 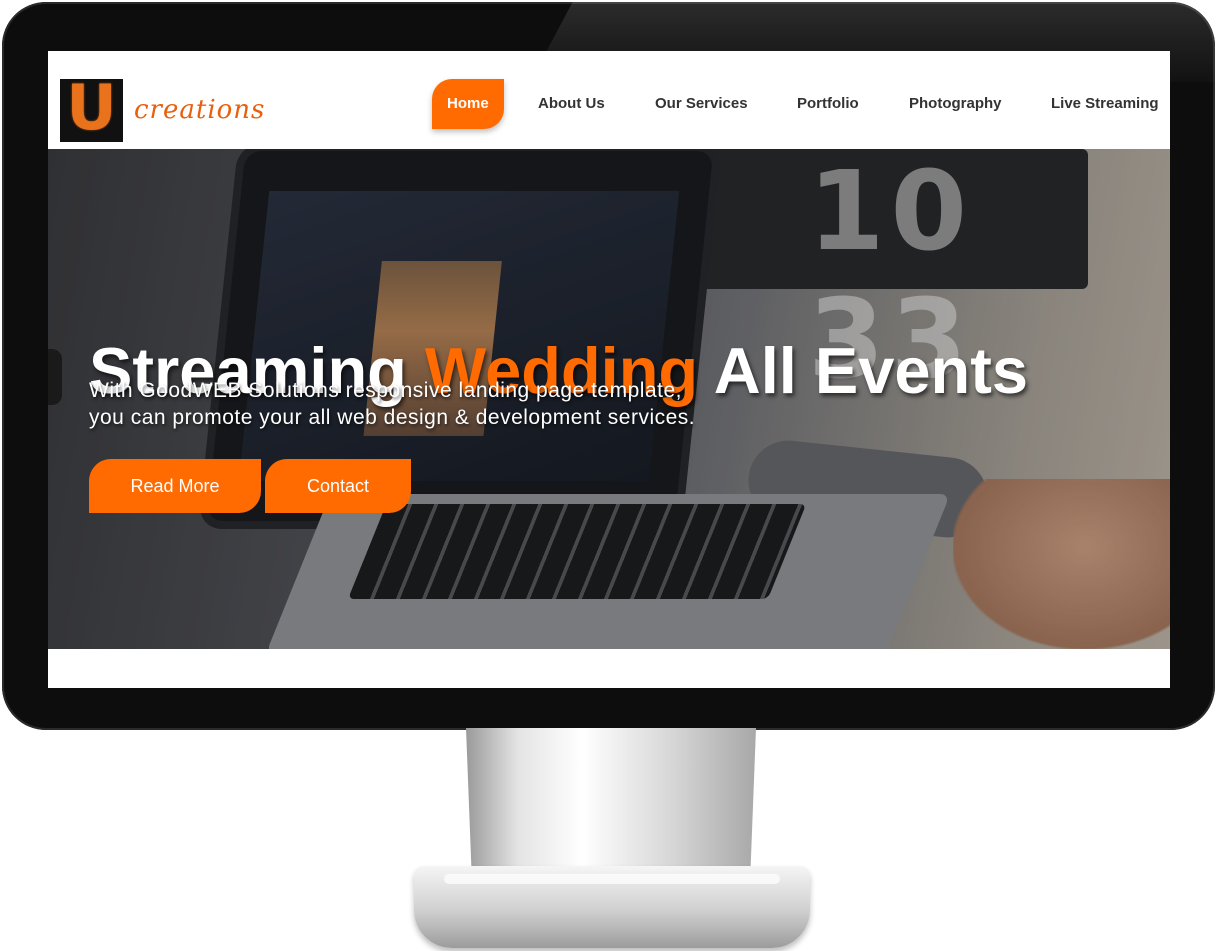 I want to click on nav-item-live-streaming: Live Streaming, so click(x=1105, y=104).